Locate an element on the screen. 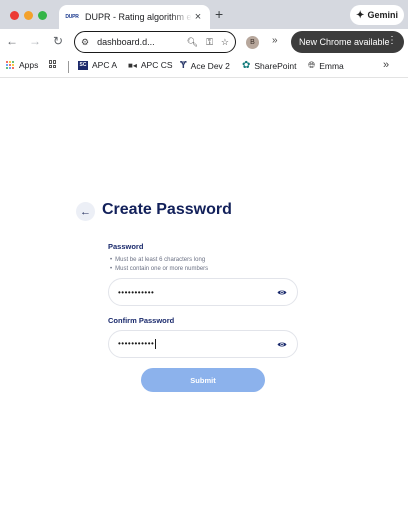 The image size is (408, 510). bookmark-apc-a-label: APC A is located at coordinates (105, 65).